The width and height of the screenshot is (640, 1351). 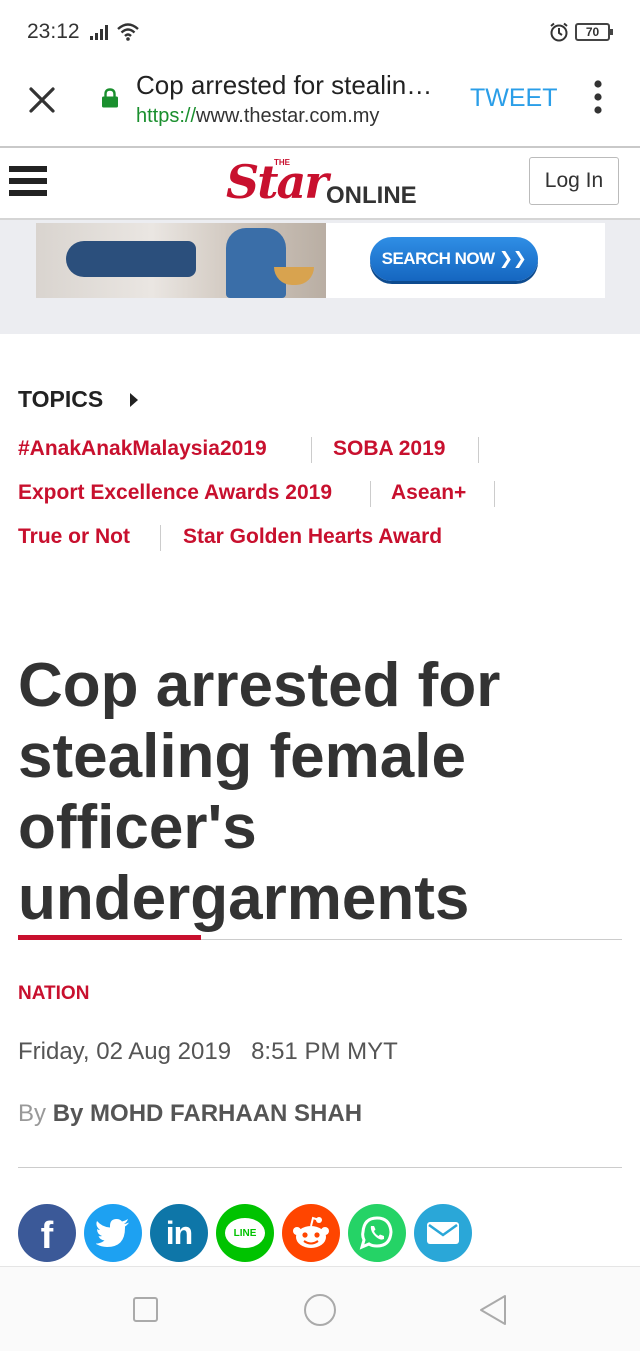 What do you see at coordinates (594, 32) in the screenshot?
I see `battery-icon: 70` at bounding box center [594, 32].